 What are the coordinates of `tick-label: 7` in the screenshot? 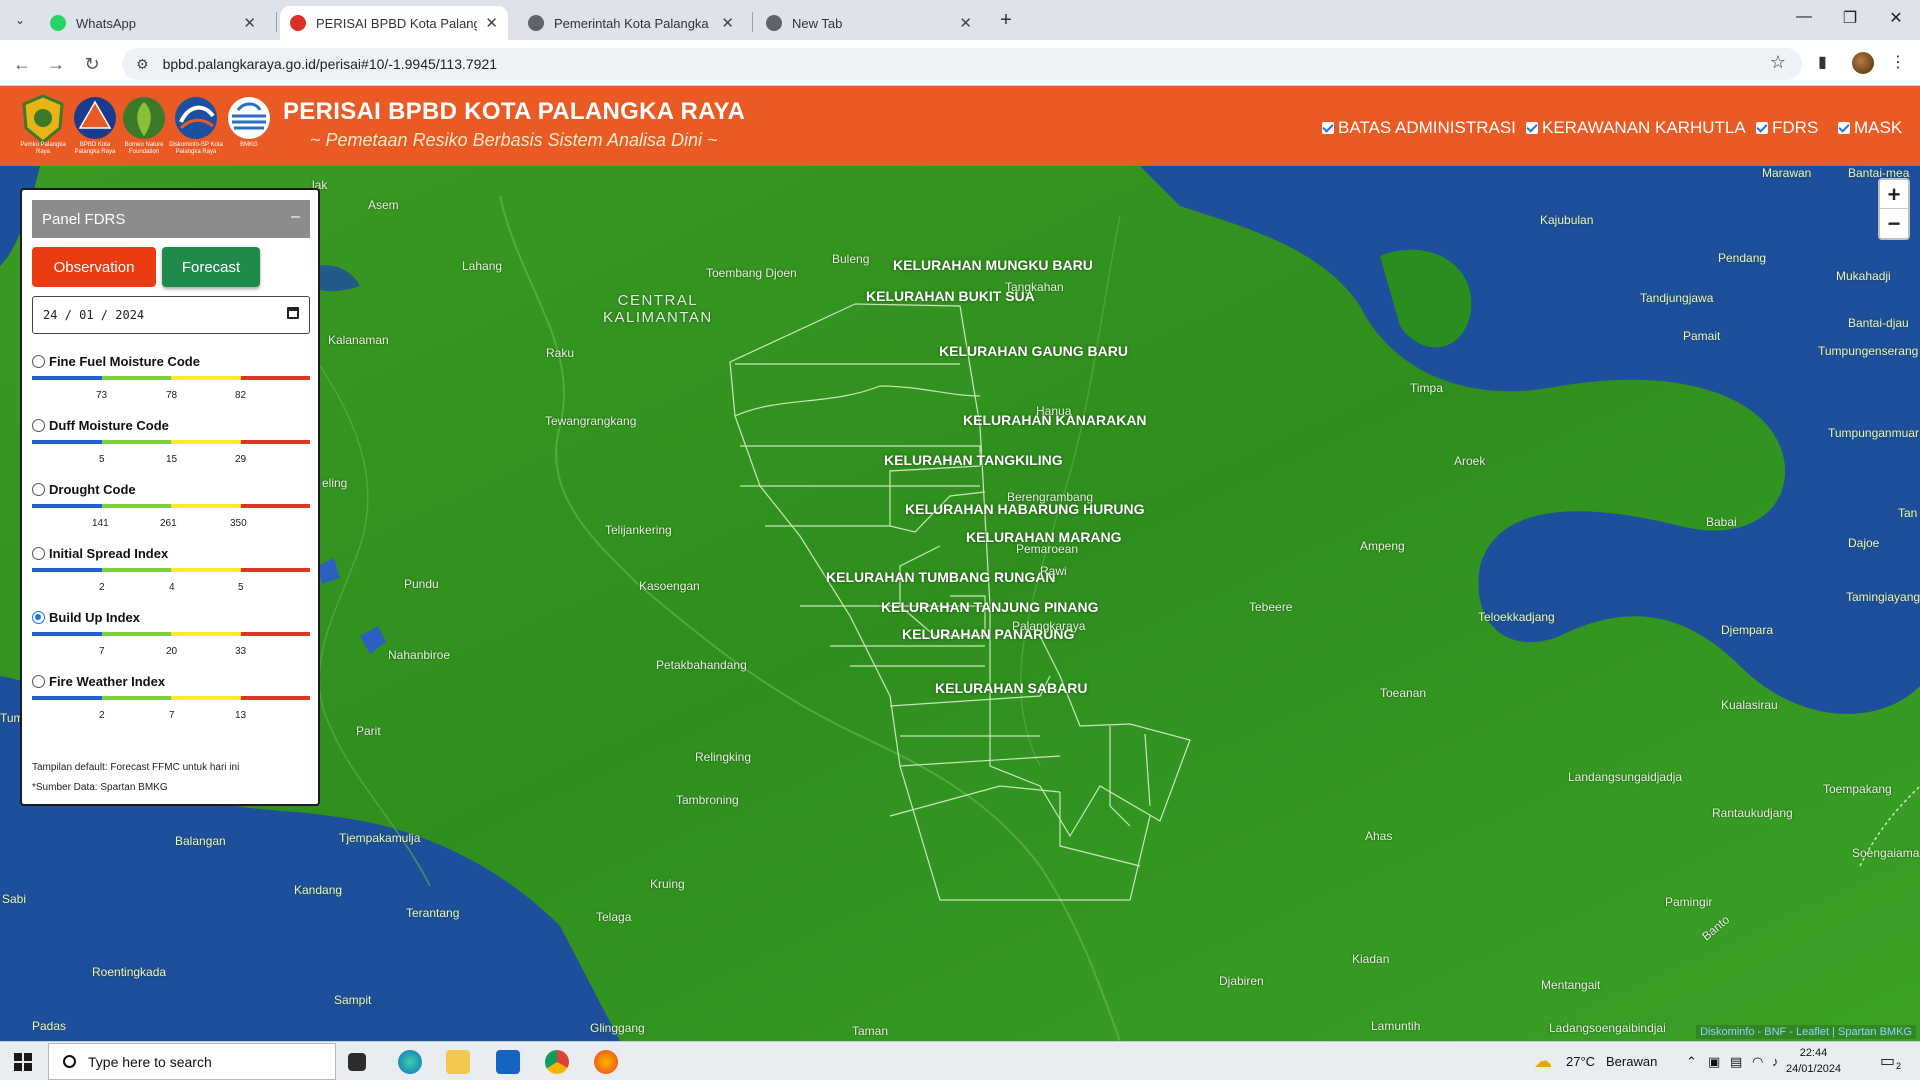 It's located at (102, 651).